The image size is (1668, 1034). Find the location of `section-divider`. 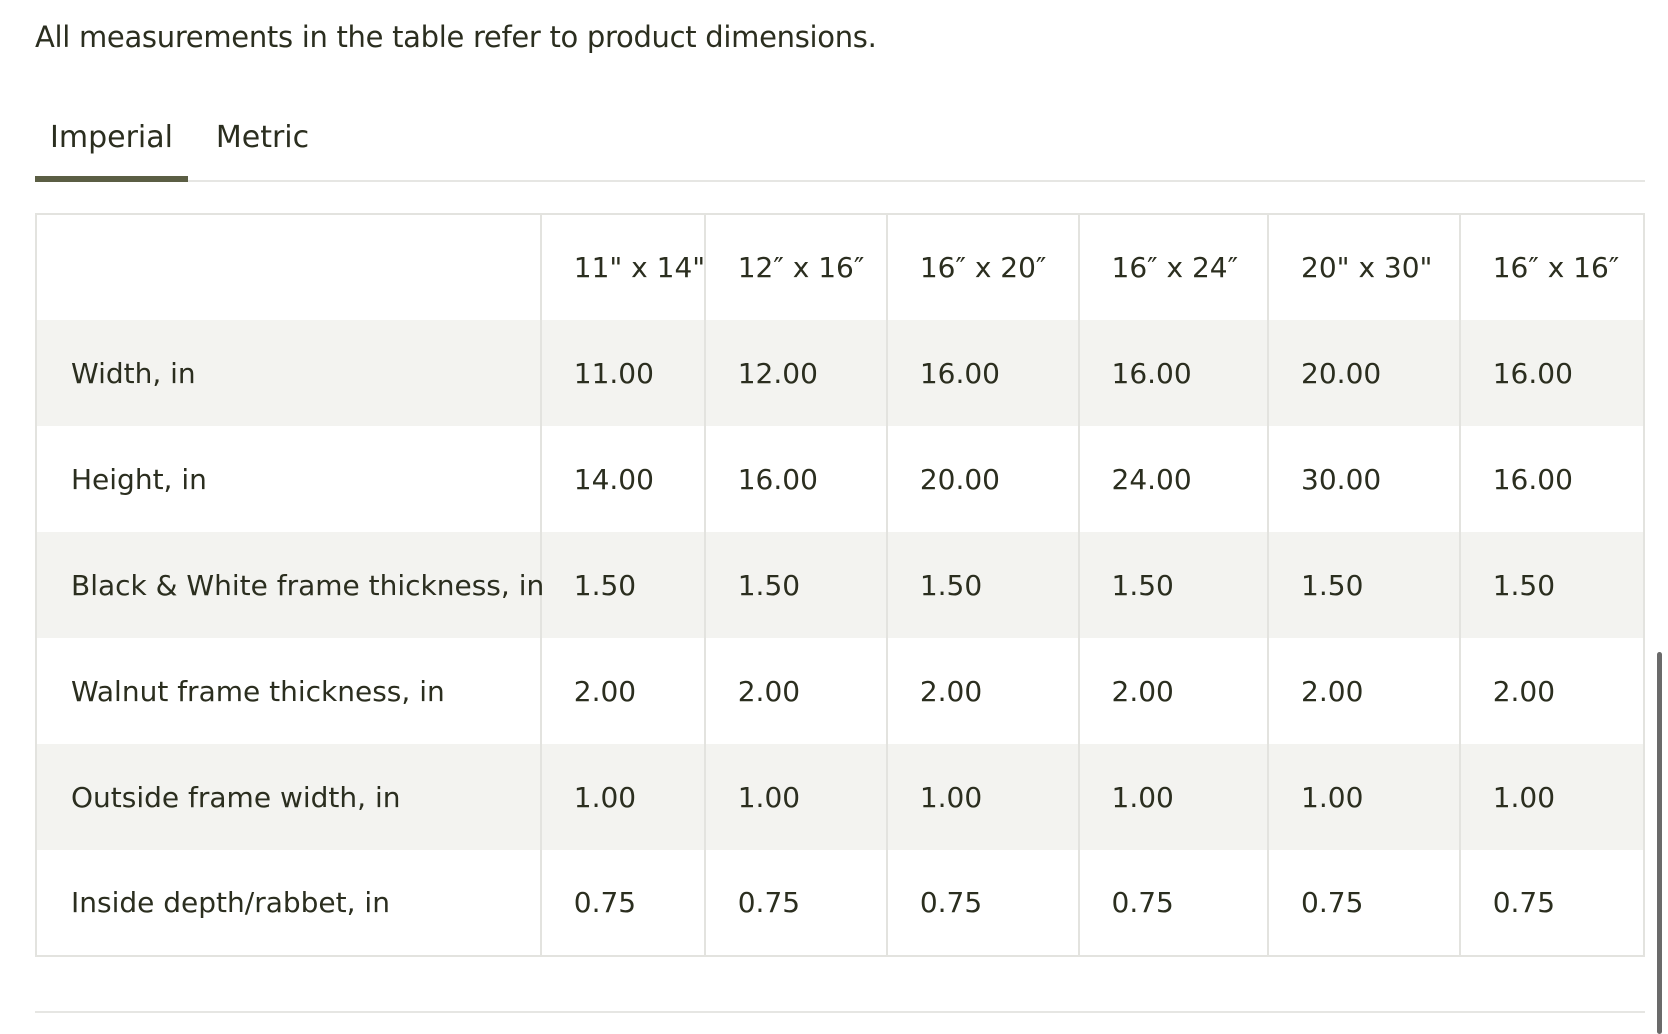

section-divider is located at coordinates (840, 1012).